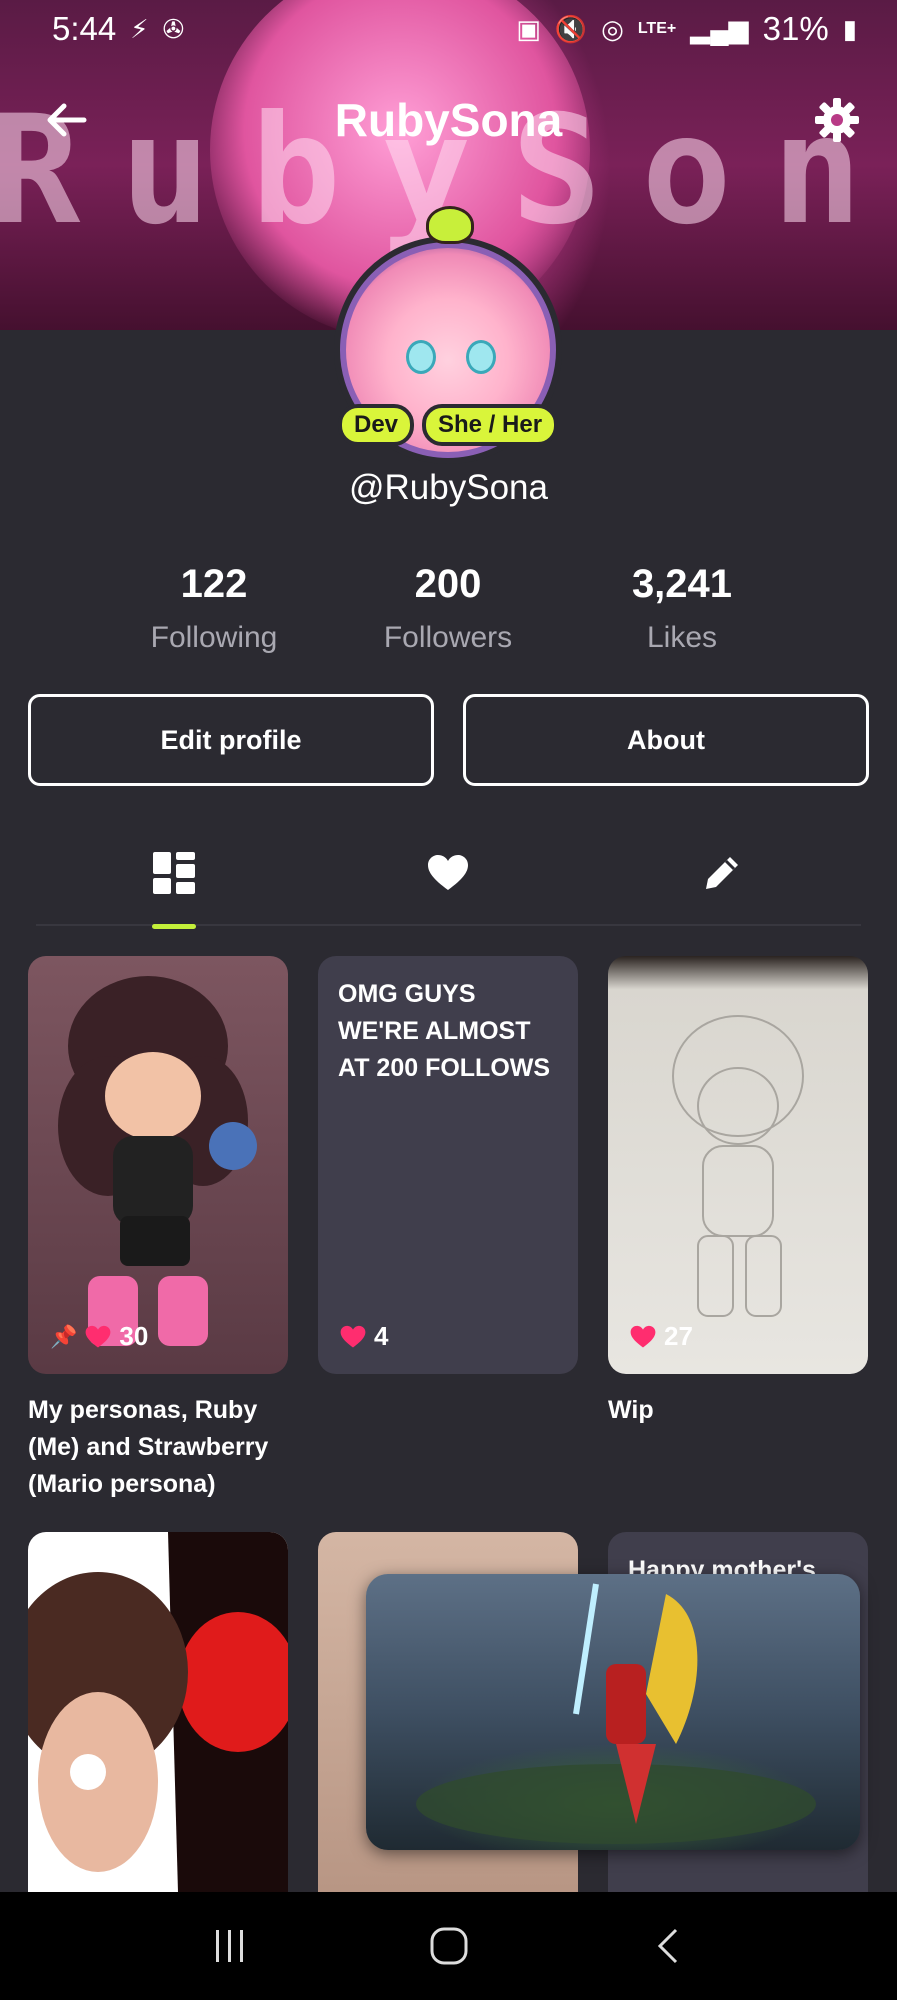  What do you see at coordinates (174, 926) in the screenshot?
I see `active-tab-indicator` at bounding box center [174, 926].